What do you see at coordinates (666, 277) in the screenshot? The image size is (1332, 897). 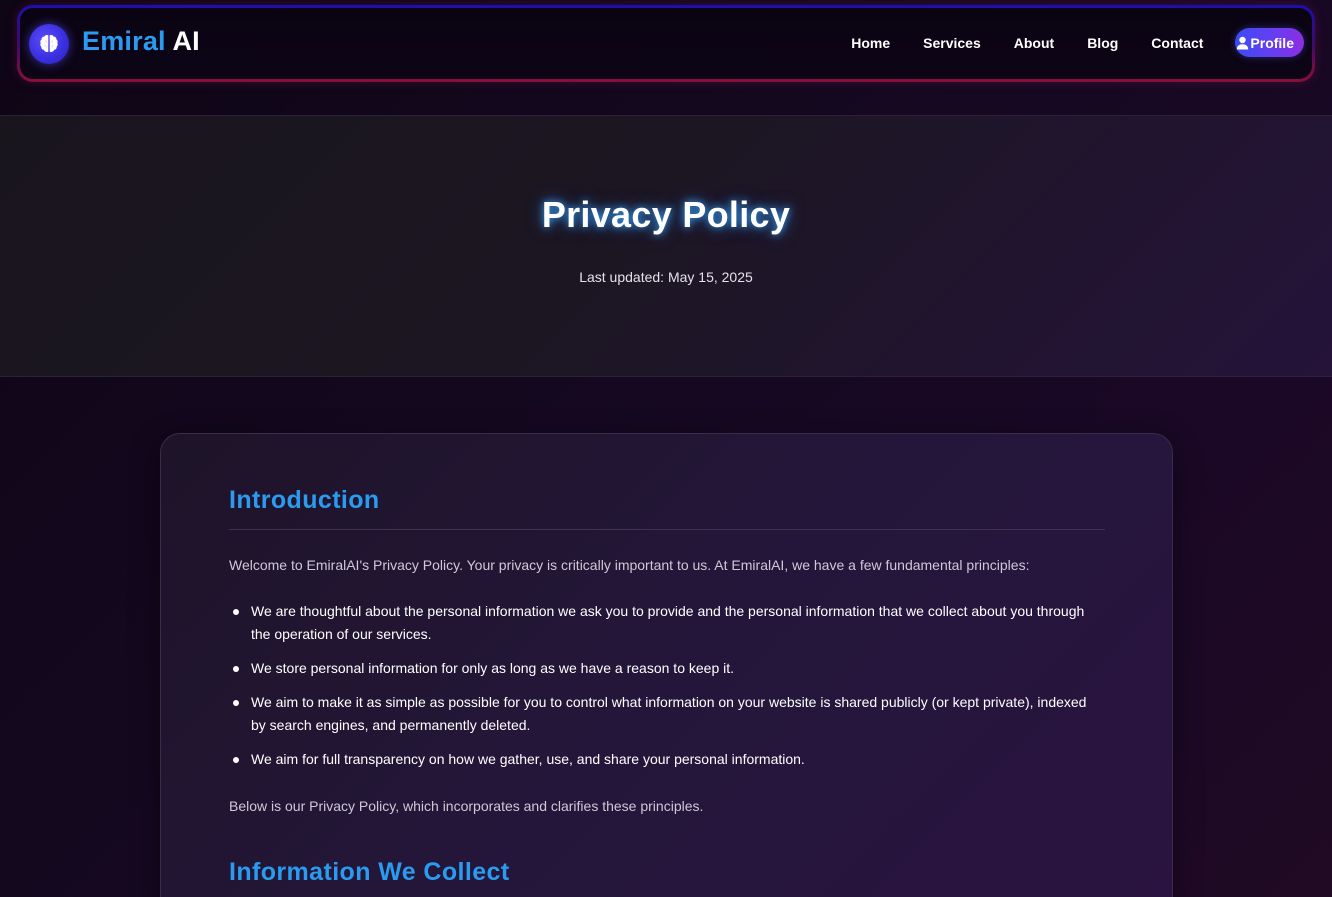 I see `last-updated-text: Last updated: May 15, 2025` at bounding box center [666, 277].